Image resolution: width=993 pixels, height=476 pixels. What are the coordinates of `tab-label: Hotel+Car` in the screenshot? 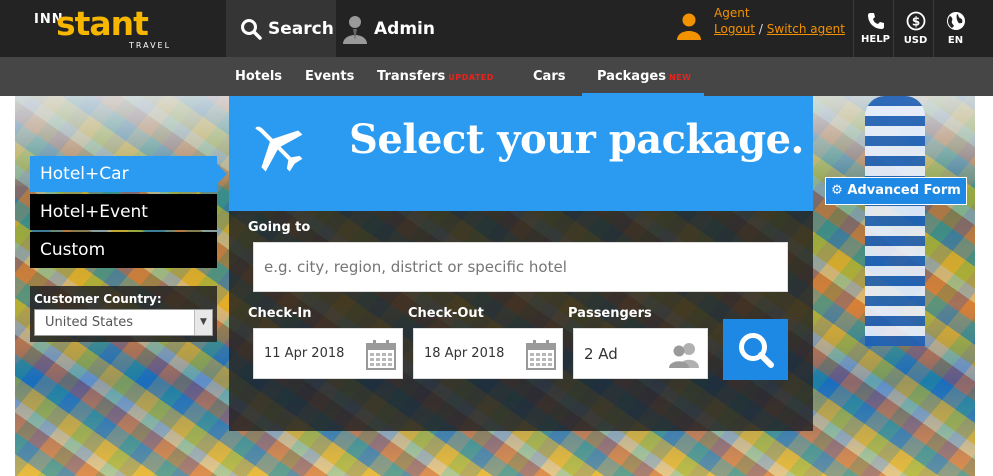 It's located at (84, 174).